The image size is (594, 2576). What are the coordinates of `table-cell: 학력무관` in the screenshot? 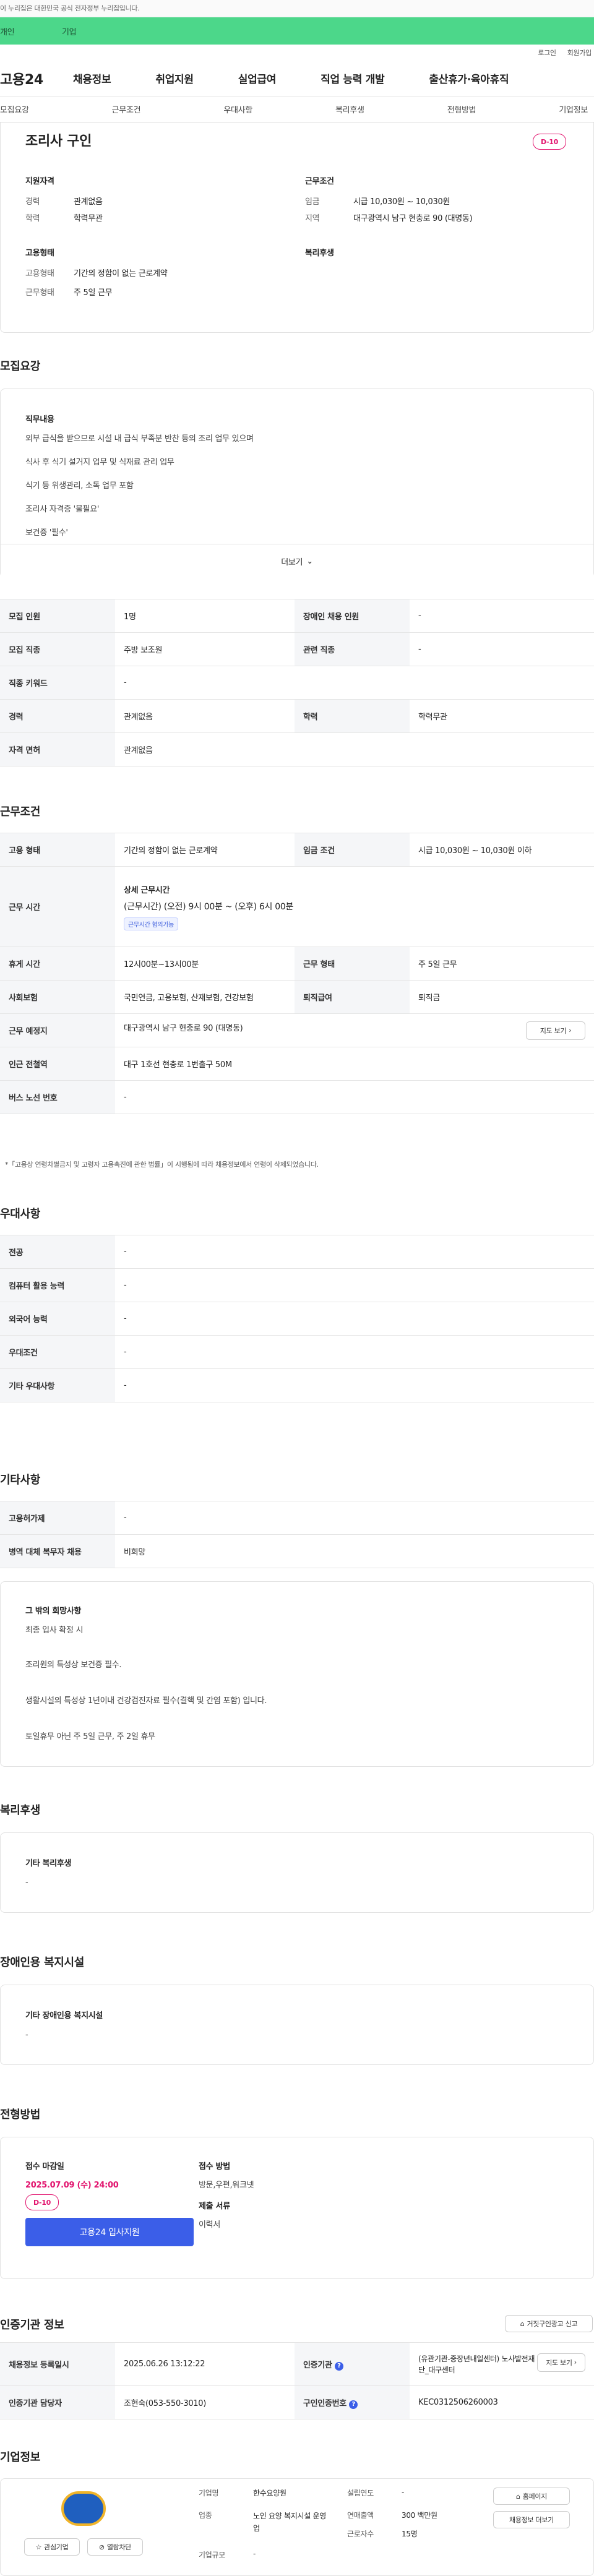 It's located at (502, 716).